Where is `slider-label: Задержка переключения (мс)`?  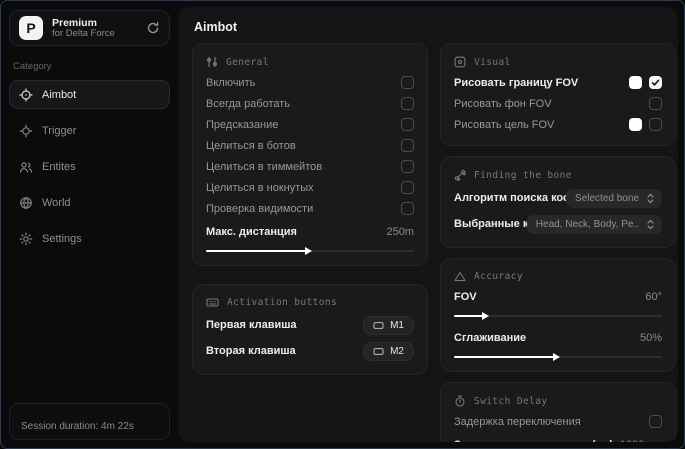 slider-label: Задержка переключения (мс) is located at coordinates (533, 441).